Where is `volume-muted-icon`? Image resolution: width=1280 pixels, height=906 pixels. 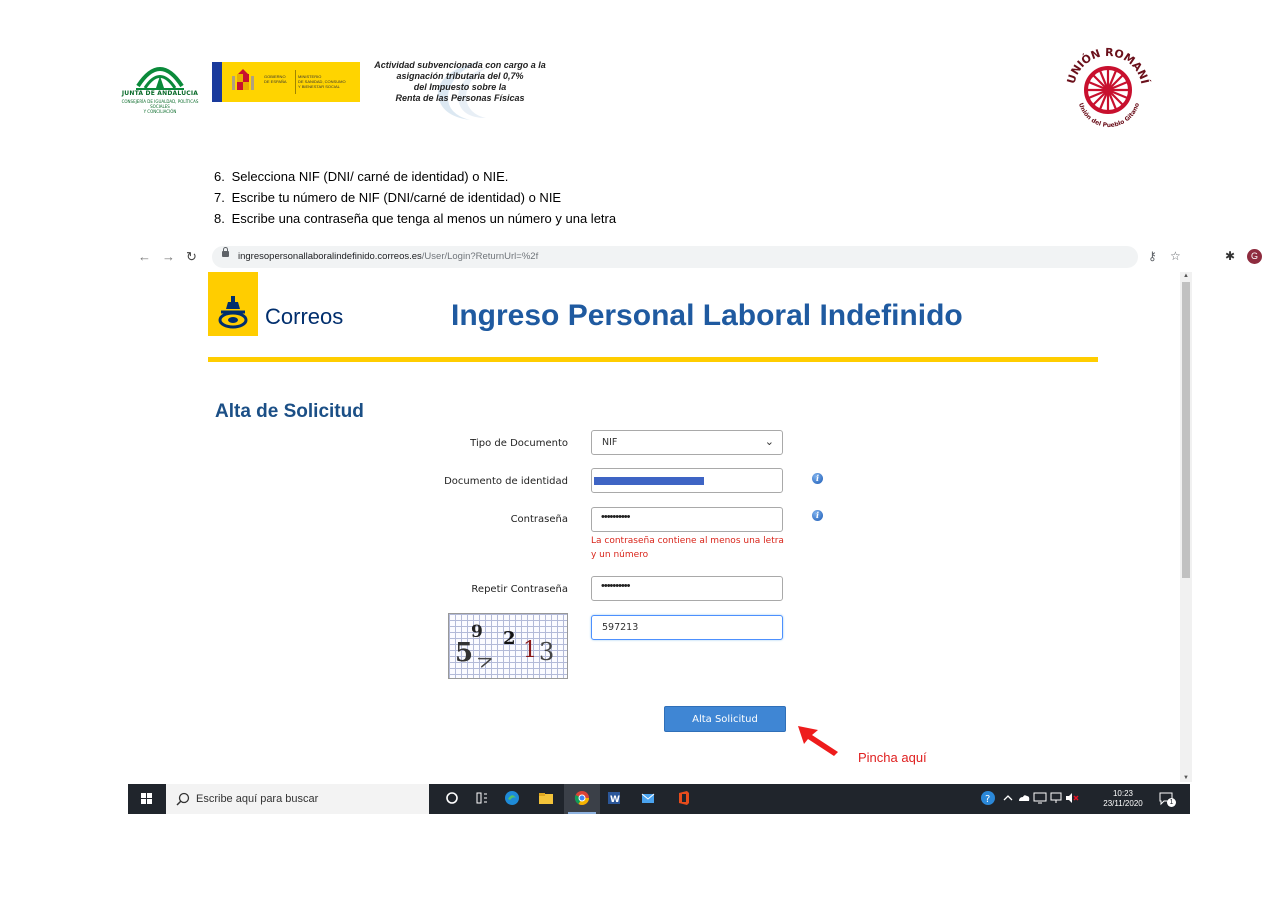
volume-muted-icon is located at coordinates (1072, 798).